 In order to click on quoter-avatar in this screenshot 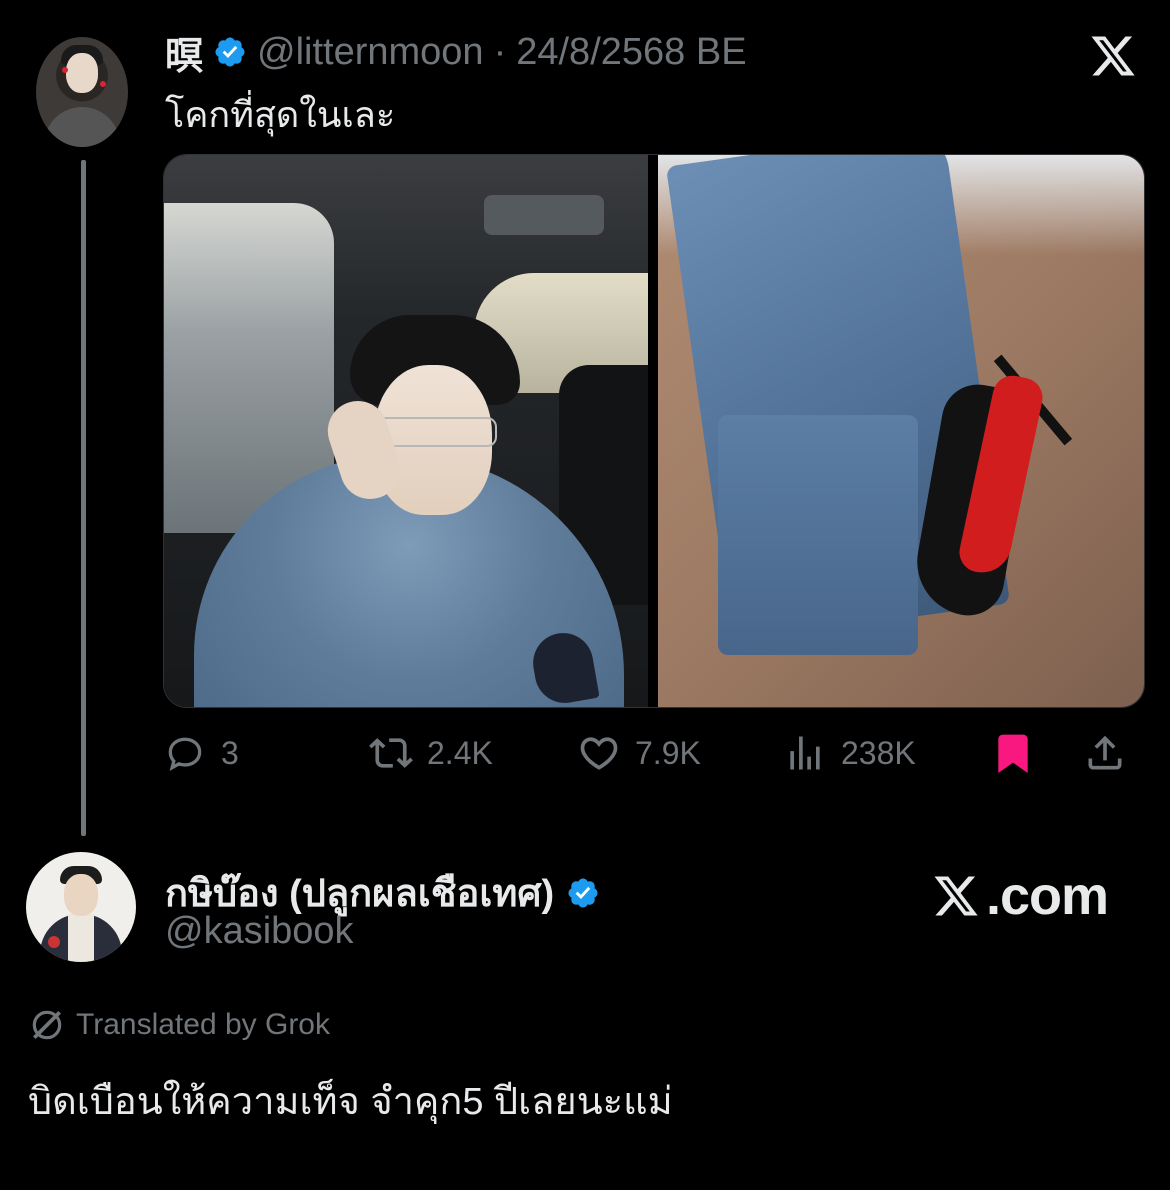, I will do `click(81, 907)`.